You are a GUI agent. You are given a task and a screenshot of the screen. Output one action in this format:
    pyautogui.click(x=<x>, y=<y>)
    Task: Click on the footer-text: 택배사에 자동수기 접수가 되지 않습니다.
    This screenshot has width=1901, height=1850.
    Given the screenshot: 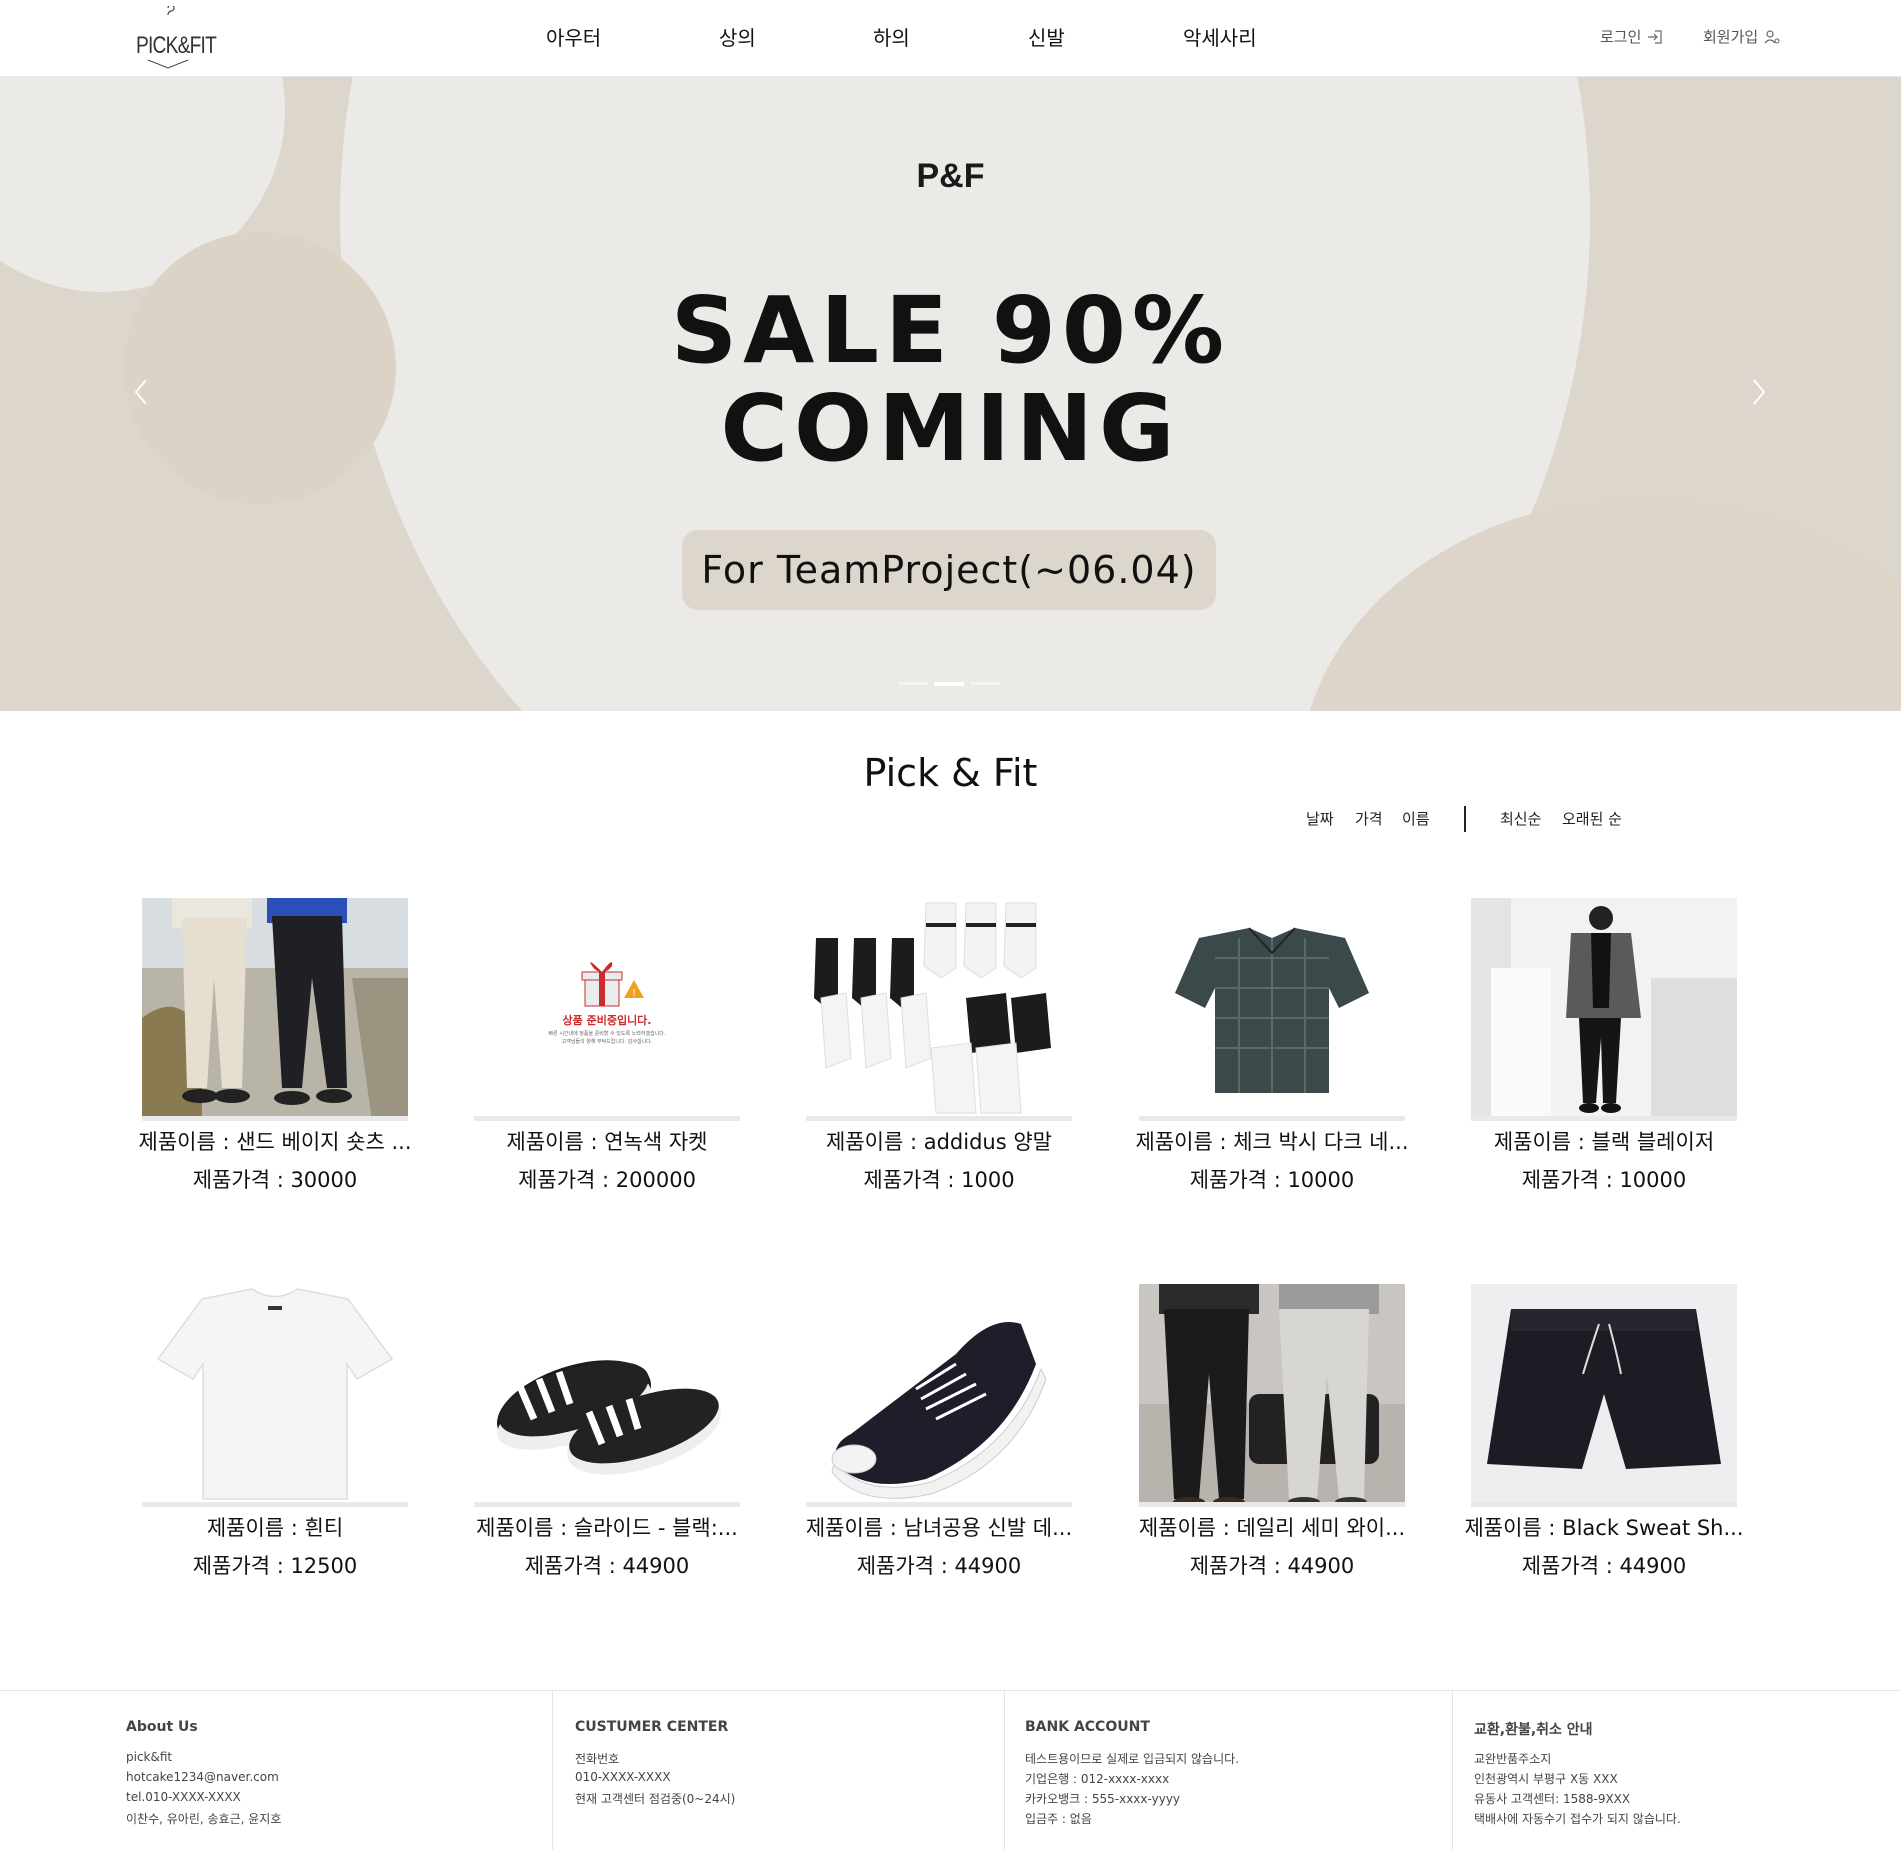 What is the action you would take?
    pyautogui.click(x=1577, y=1819)
    